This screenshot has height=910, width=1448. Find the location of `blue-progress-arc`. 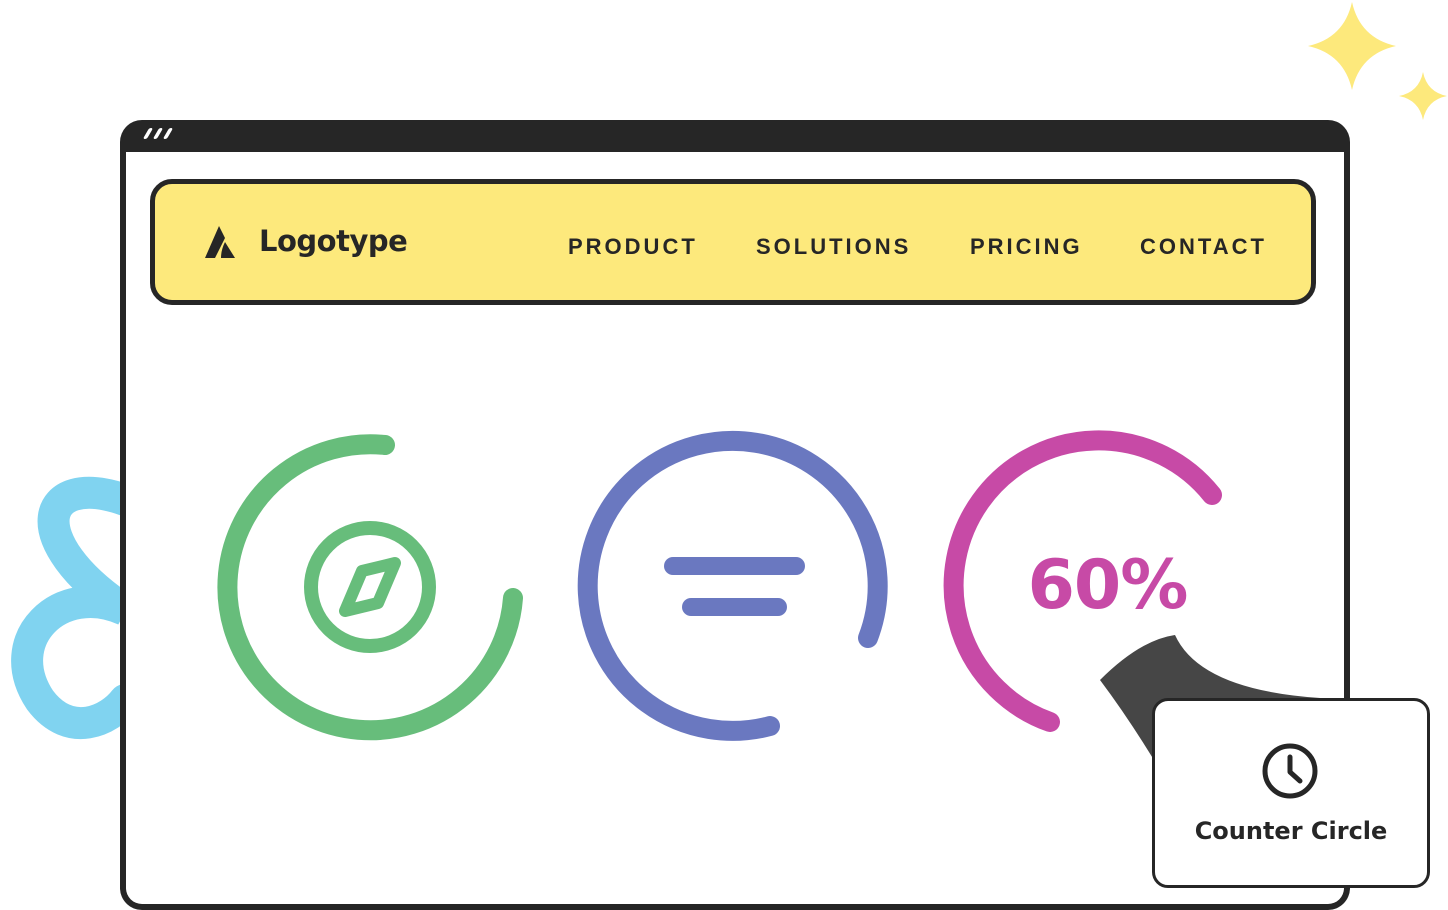

blue-progress-arc is located at coordinates (732, 585).